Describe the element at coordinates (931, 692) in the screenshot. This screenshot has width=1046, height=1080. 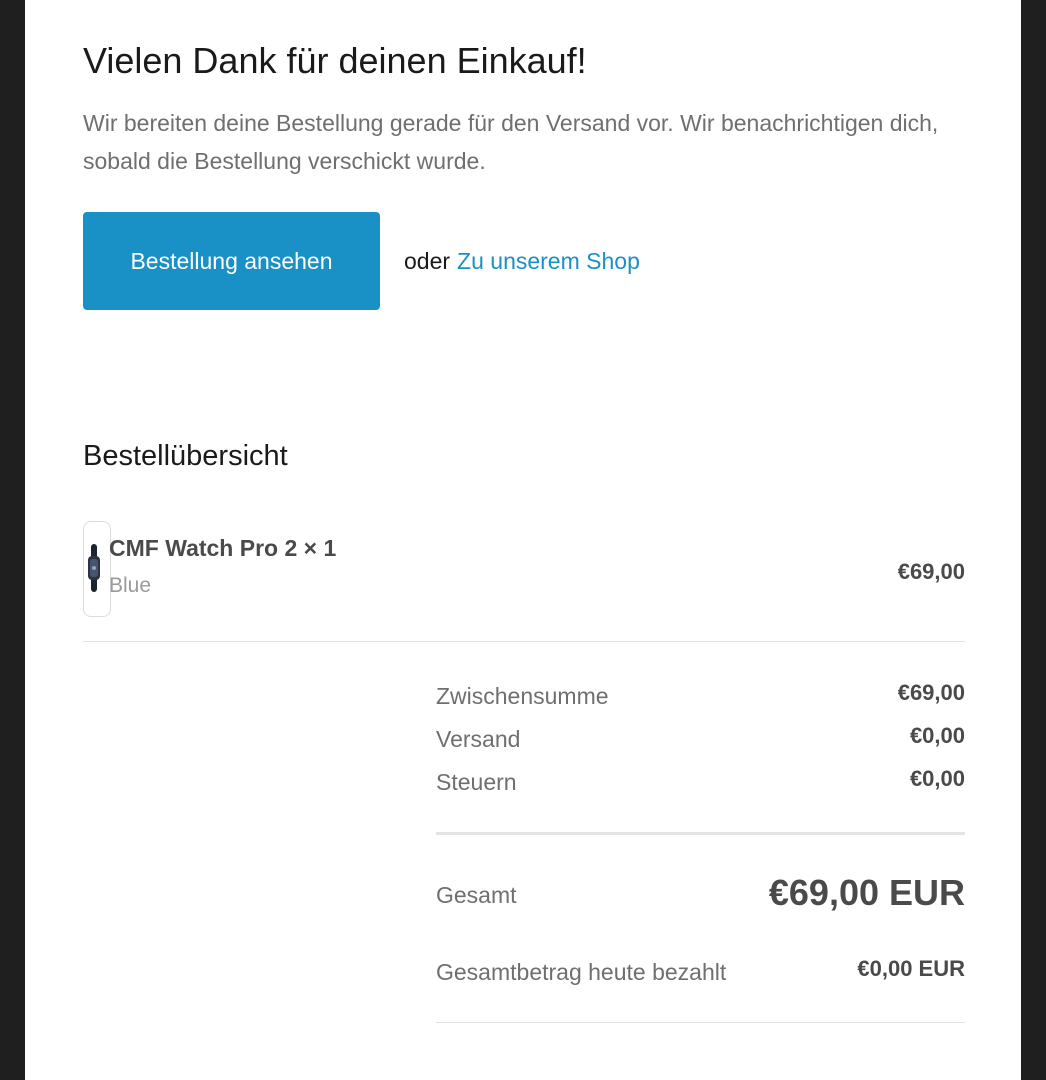
I see `subtotal-value: €69,00` at that location.